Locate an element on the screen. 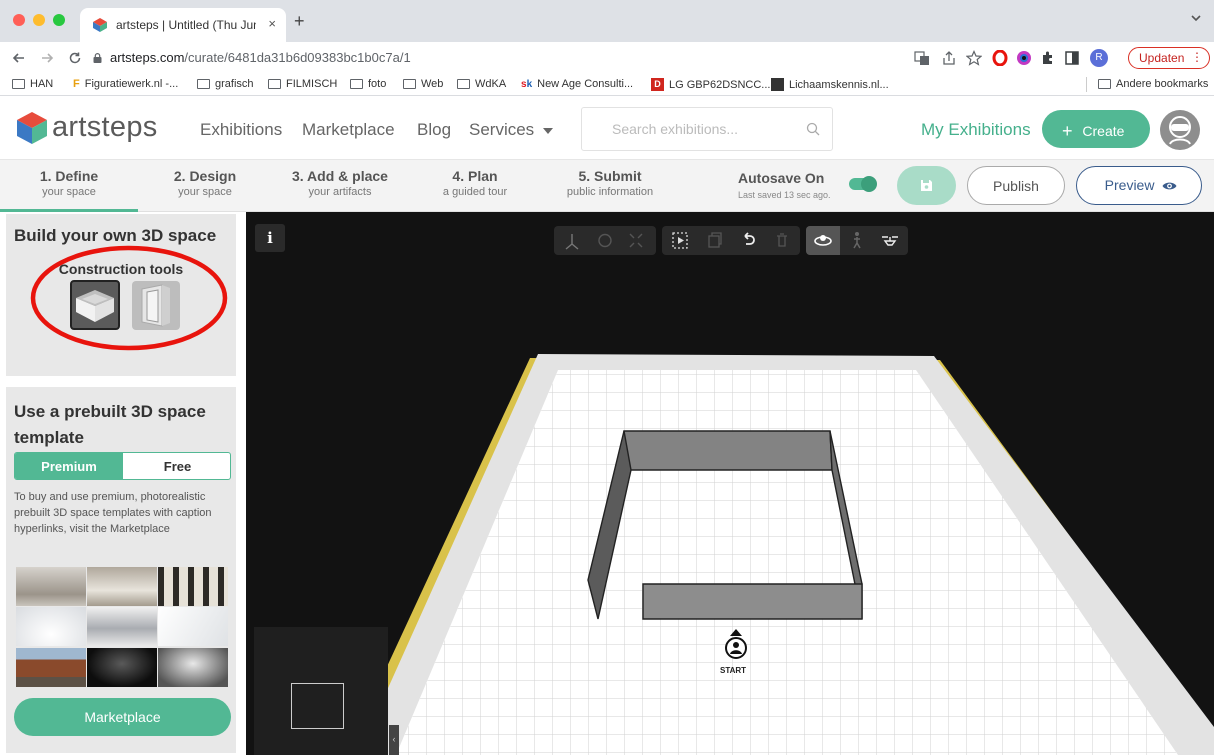  floppy-disk-icon is located at coordinates (926, 185).